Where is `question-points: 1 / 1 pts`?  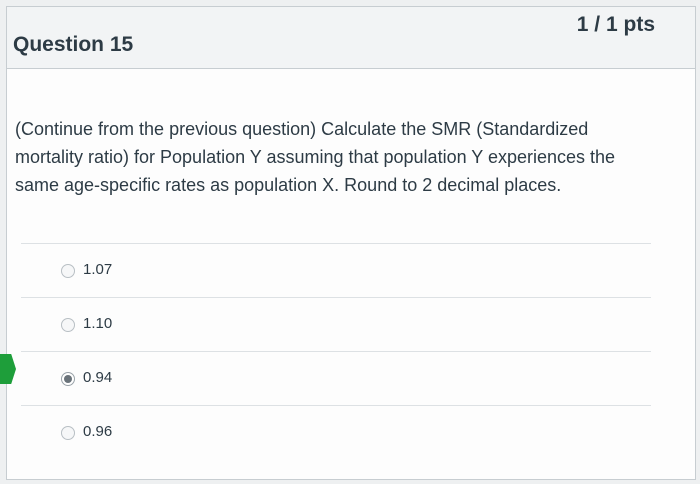
question-points: 1 / 1 pts is located at coordinates (615, 24).